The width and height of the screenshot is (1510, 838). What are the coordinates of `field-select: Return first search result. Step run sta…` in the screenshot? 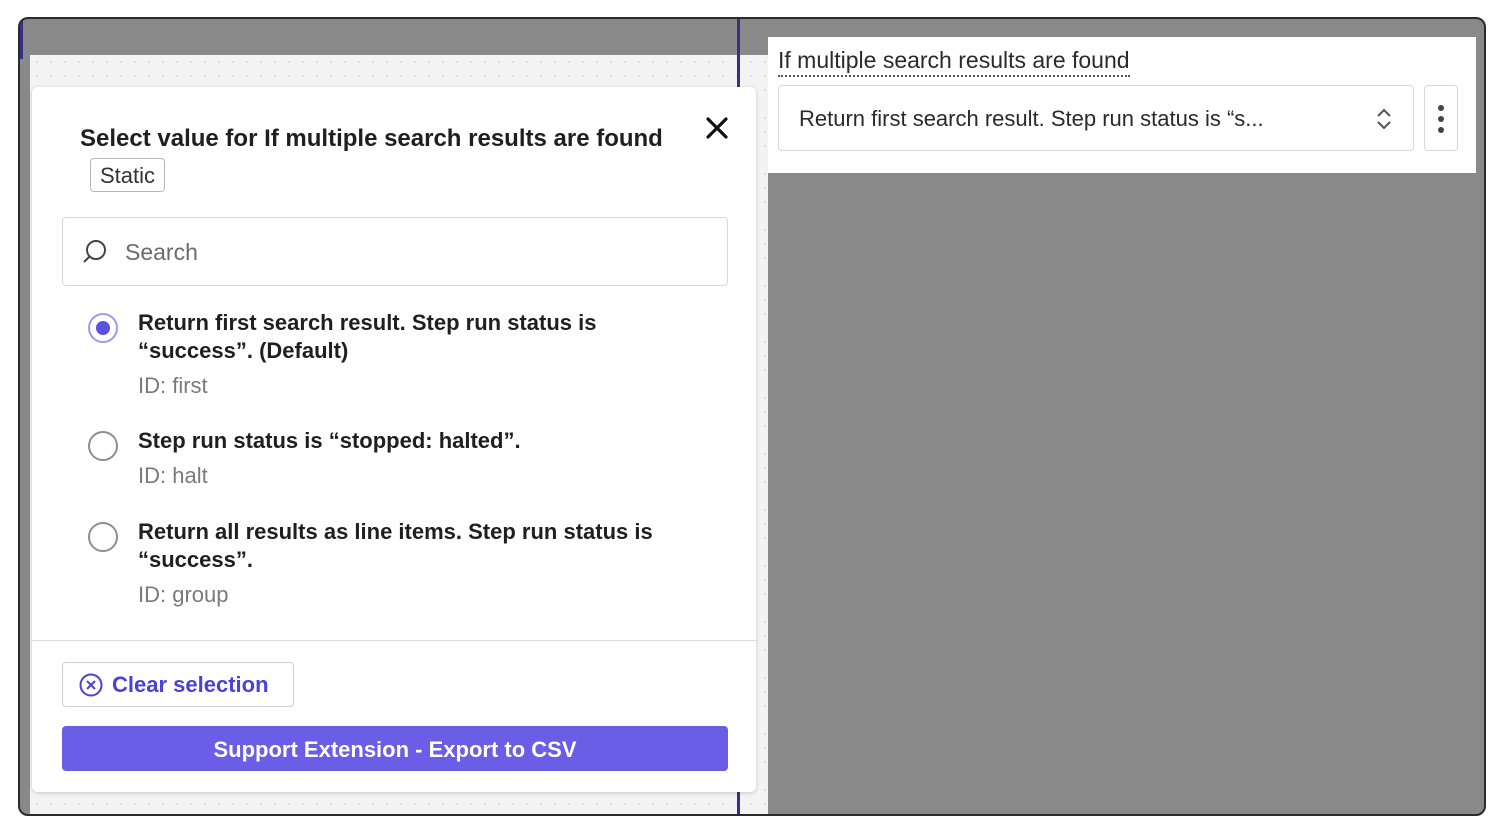 It's located at (1096, 118).